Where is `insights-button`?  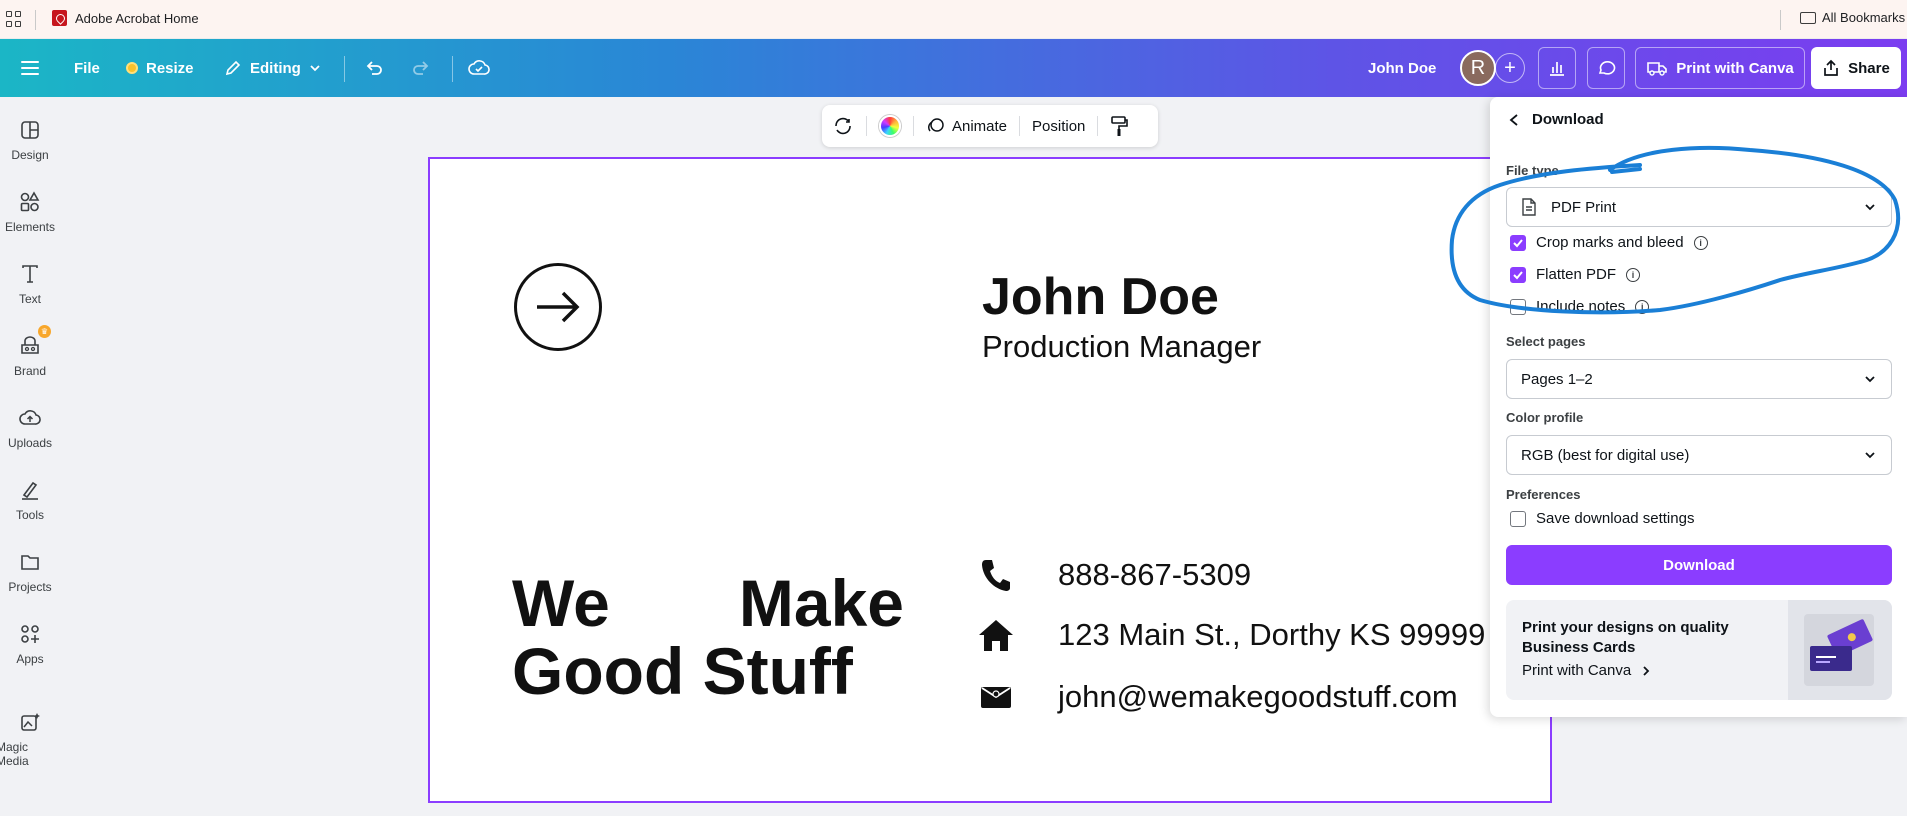
insights-button is located at coordinates (1557, 68).